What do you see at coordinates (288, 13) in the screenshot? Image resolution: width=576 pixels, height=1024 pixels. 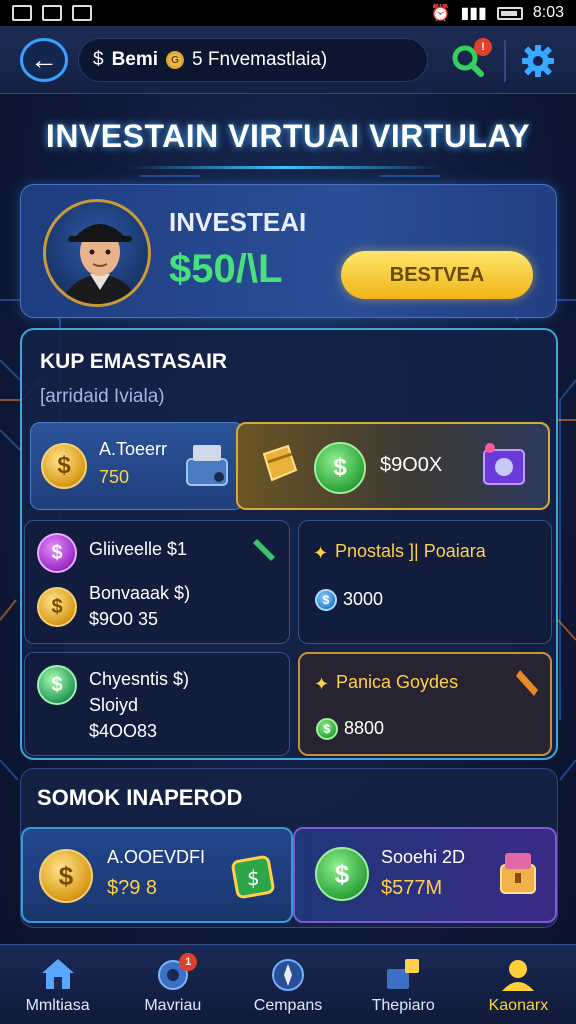 I see `status-bar: ⏰ ▮▮▮ 8:03` at bounding box center [288, 13].